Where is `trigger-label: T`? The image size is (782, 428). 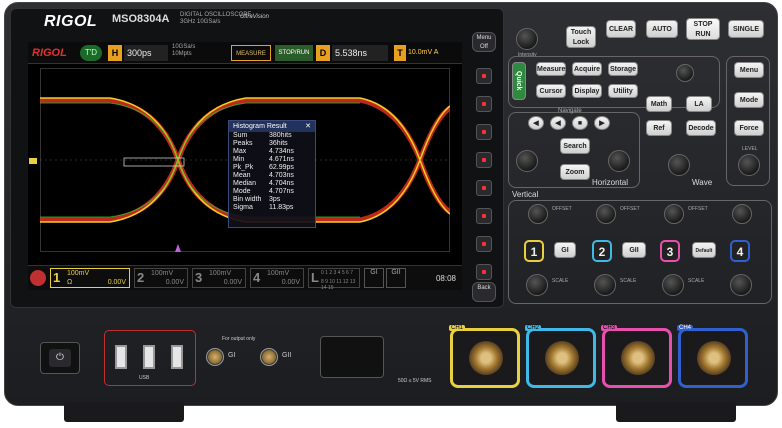
trigger-label: T is located at coordinates (400, 53).